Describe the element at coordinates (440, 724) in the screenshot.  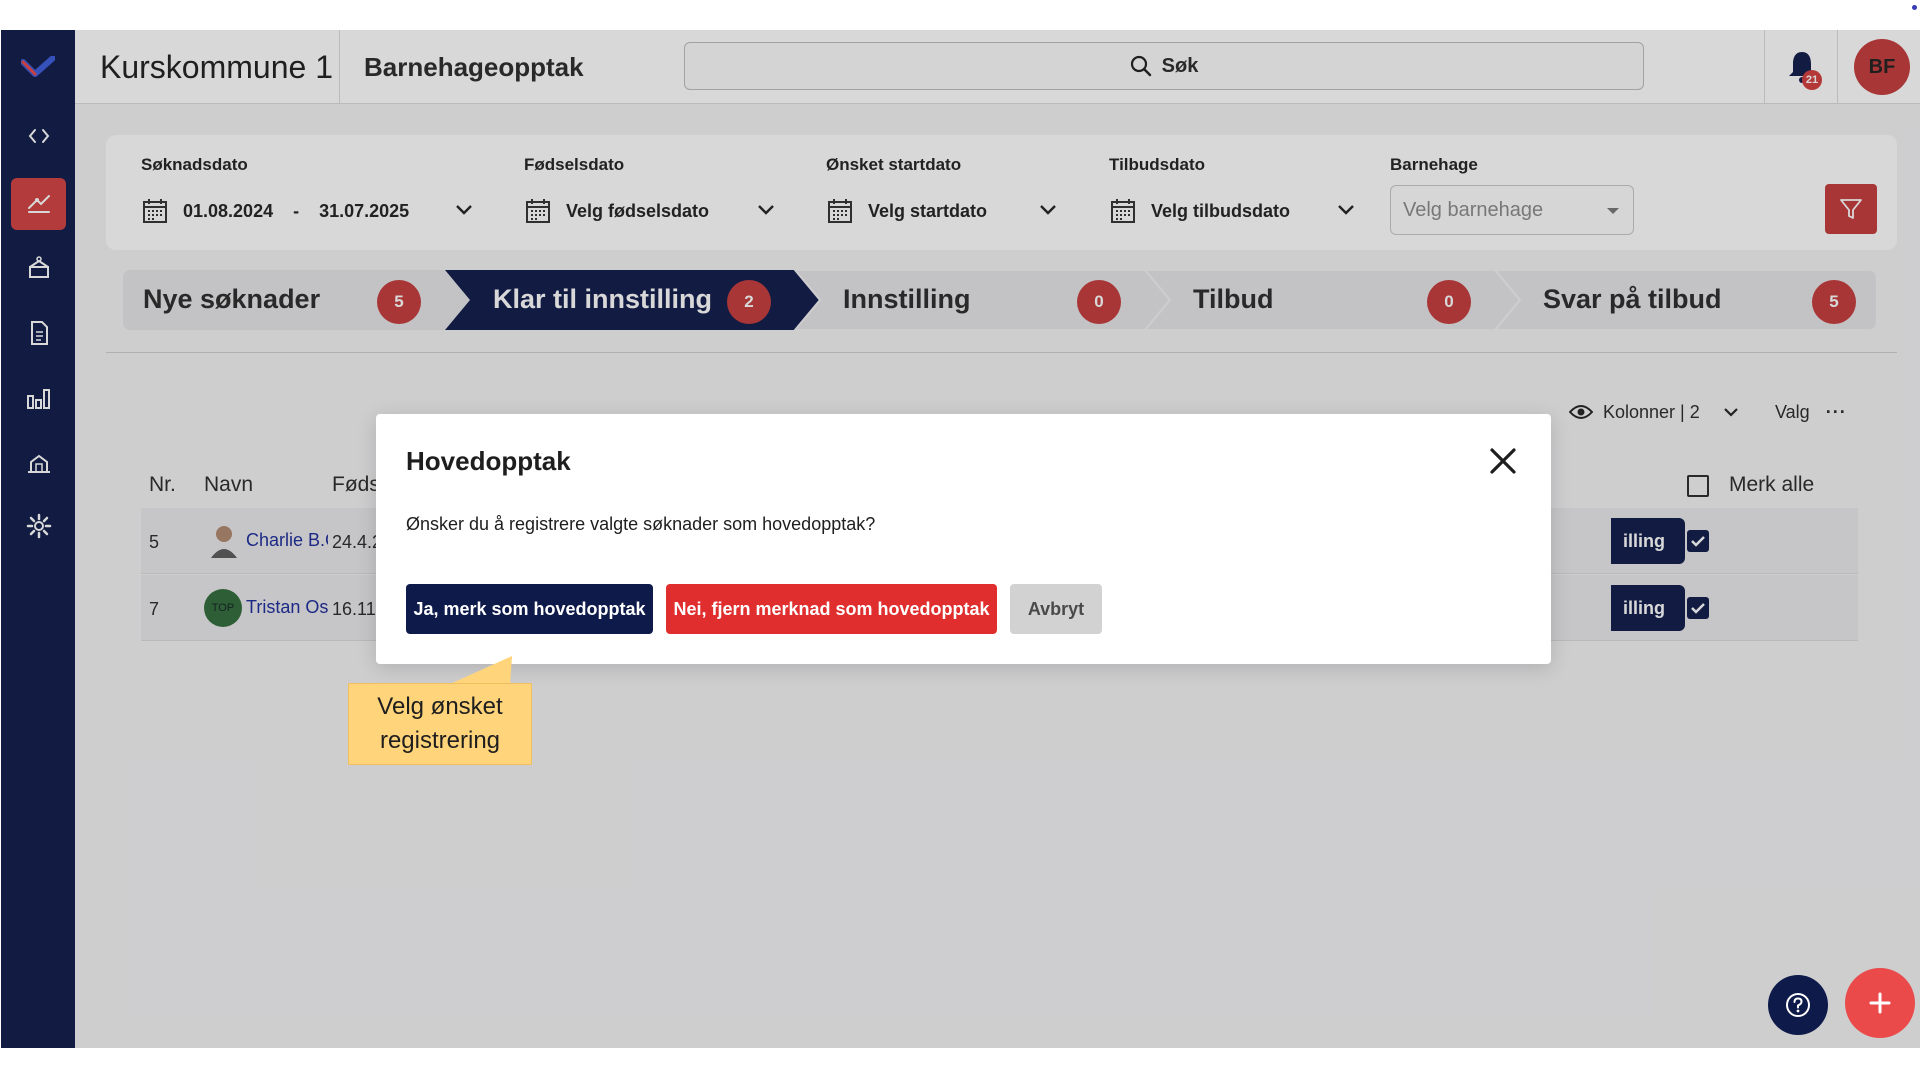
I see `guide-callout: Velg ønsket registrering` at that location.